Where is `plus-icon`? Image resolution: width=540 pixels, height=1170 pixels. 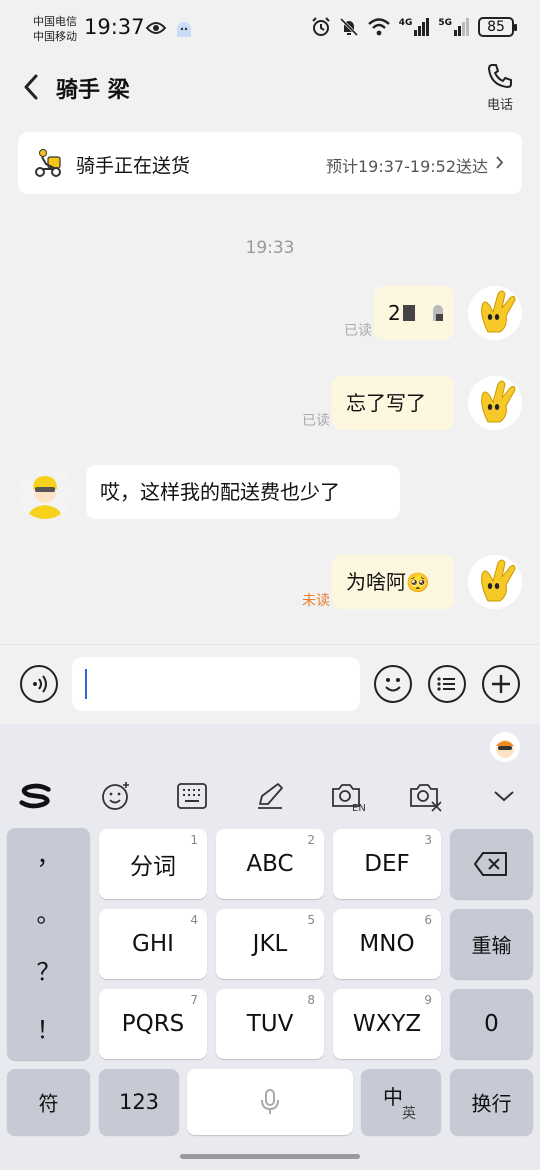
plus-icon is located at coordinates (501, 684).